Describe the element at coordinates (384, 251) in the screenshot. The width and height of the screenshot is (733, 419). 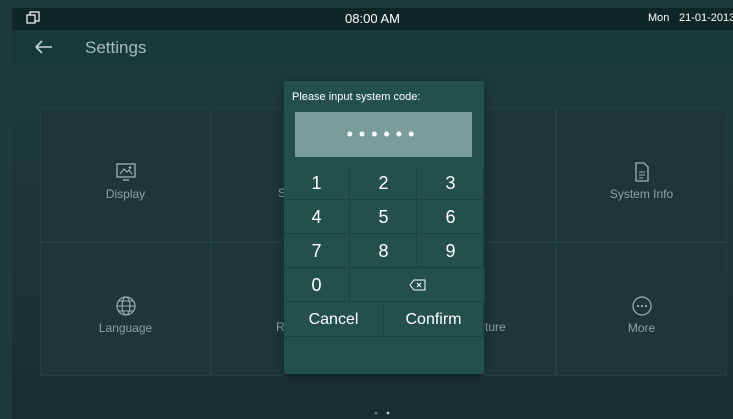
I see `key-8: 8` at that location.